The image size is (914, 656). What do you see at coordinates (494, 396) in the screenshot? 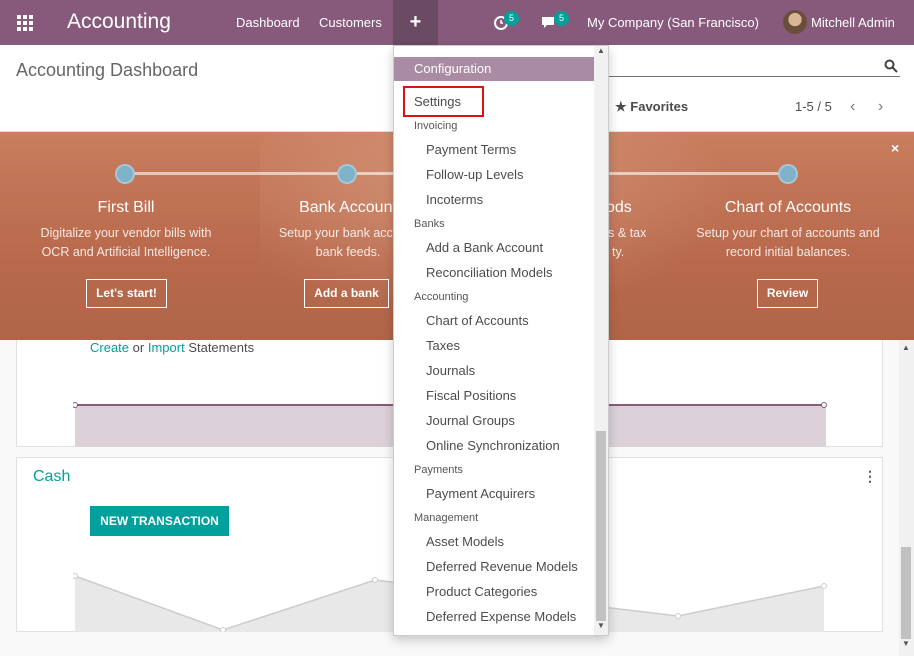
I see `menu-item-fiscal-positions: Fiscal Positions` at bounding box center [494, 396].